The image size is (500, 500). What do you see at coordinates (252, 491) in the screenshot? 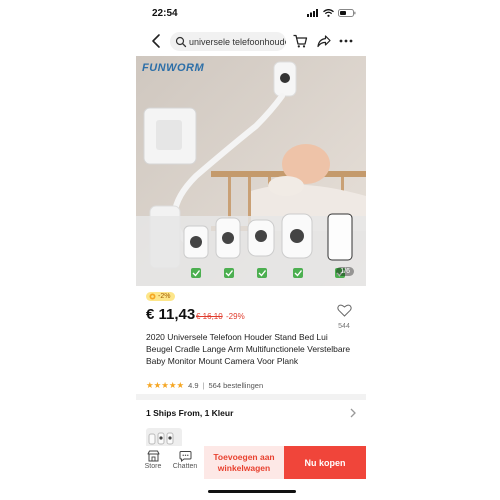
I see `home-indicator` at bounding box center [252, 491].